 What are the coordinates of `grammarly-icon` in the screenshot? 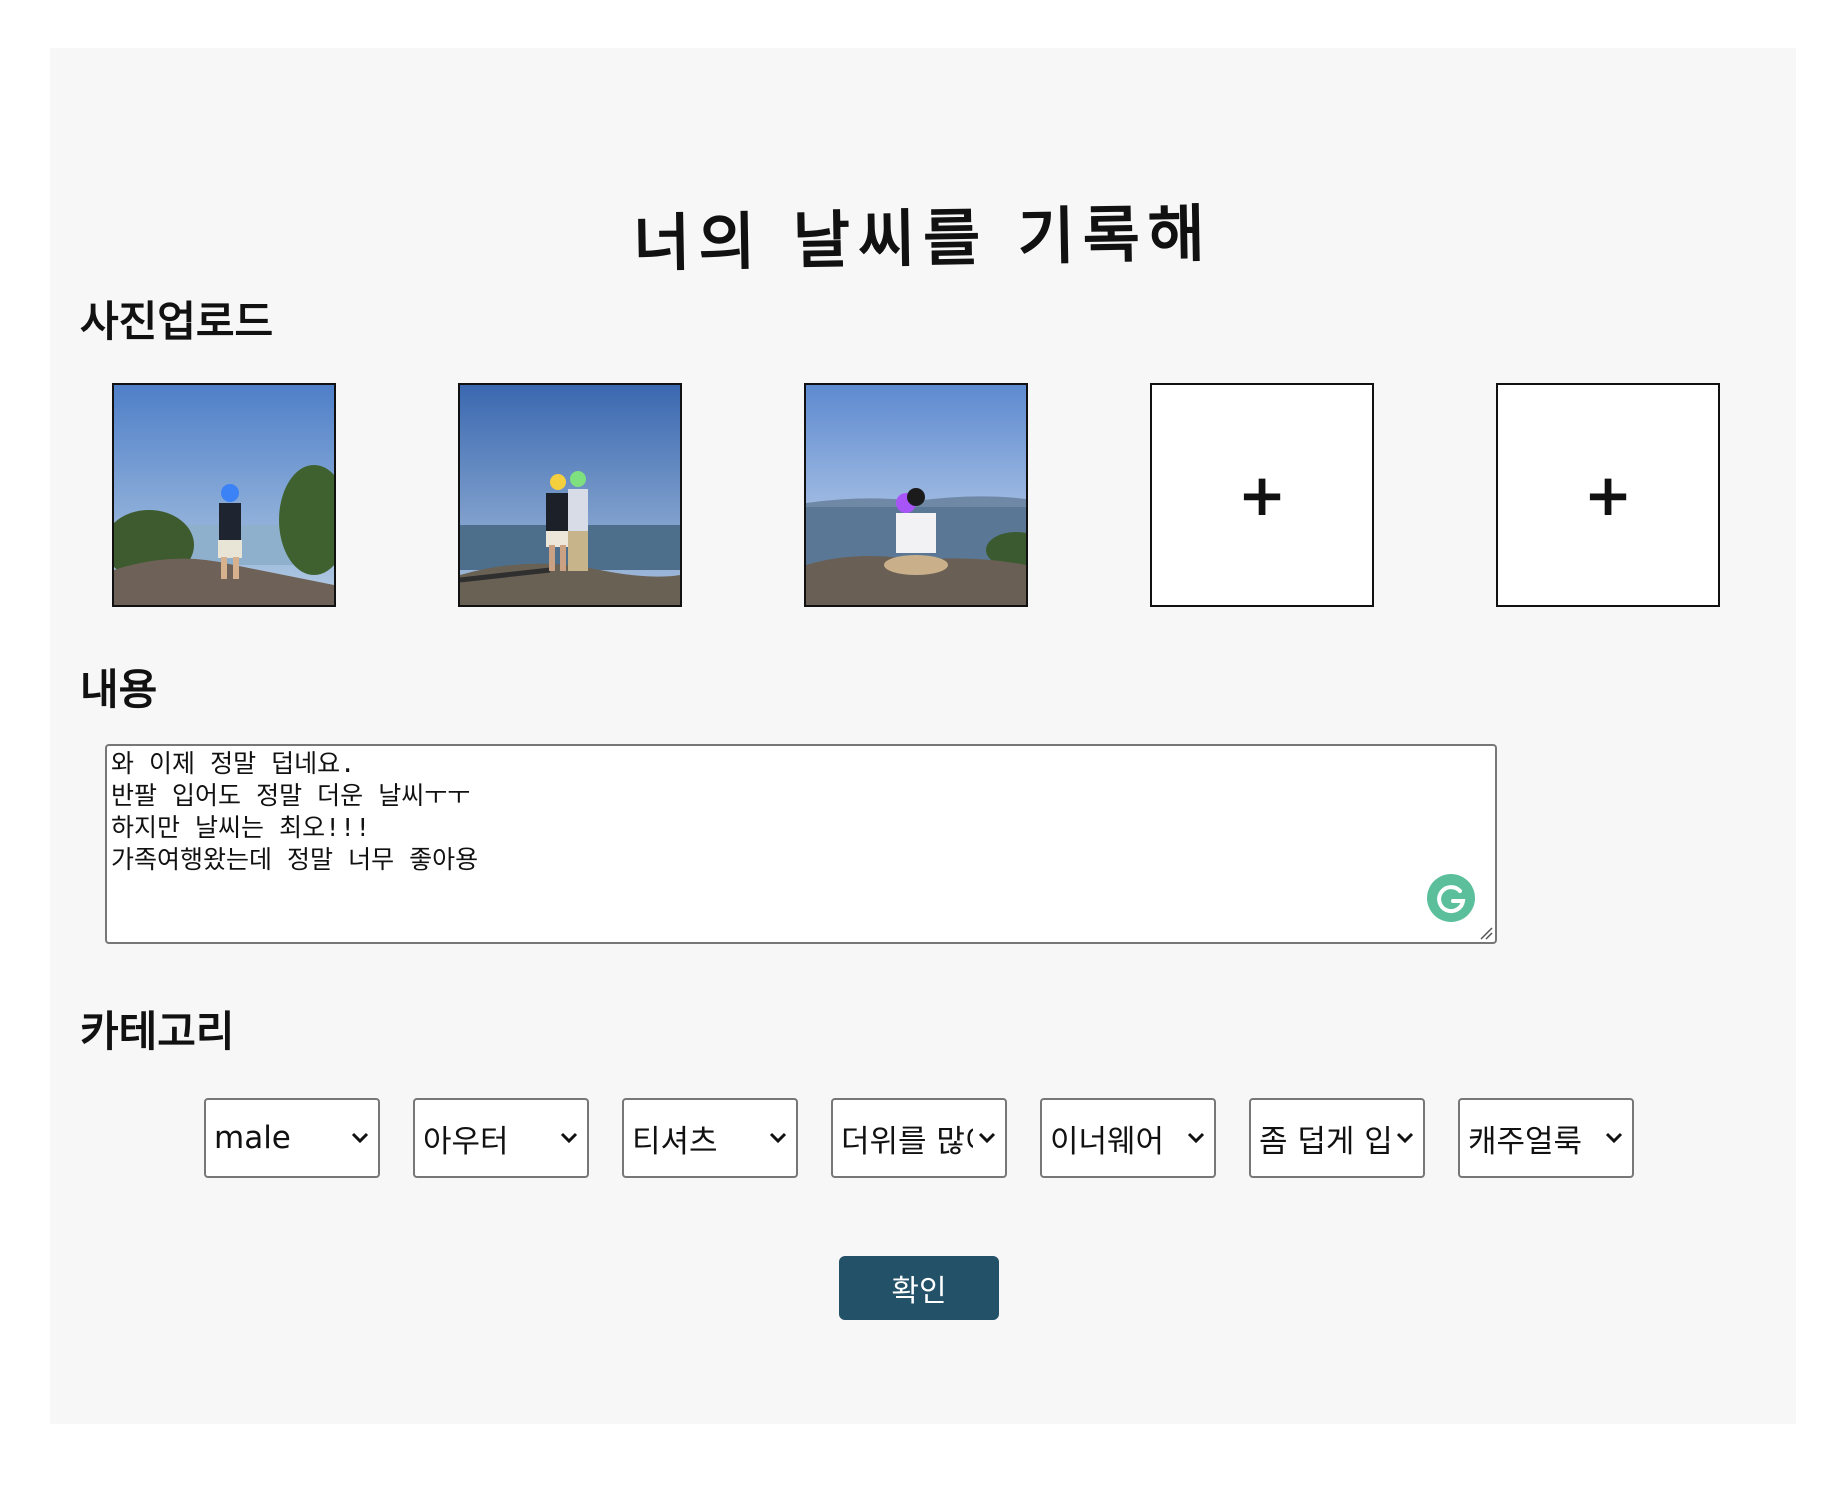 It's located at (1451, 898).